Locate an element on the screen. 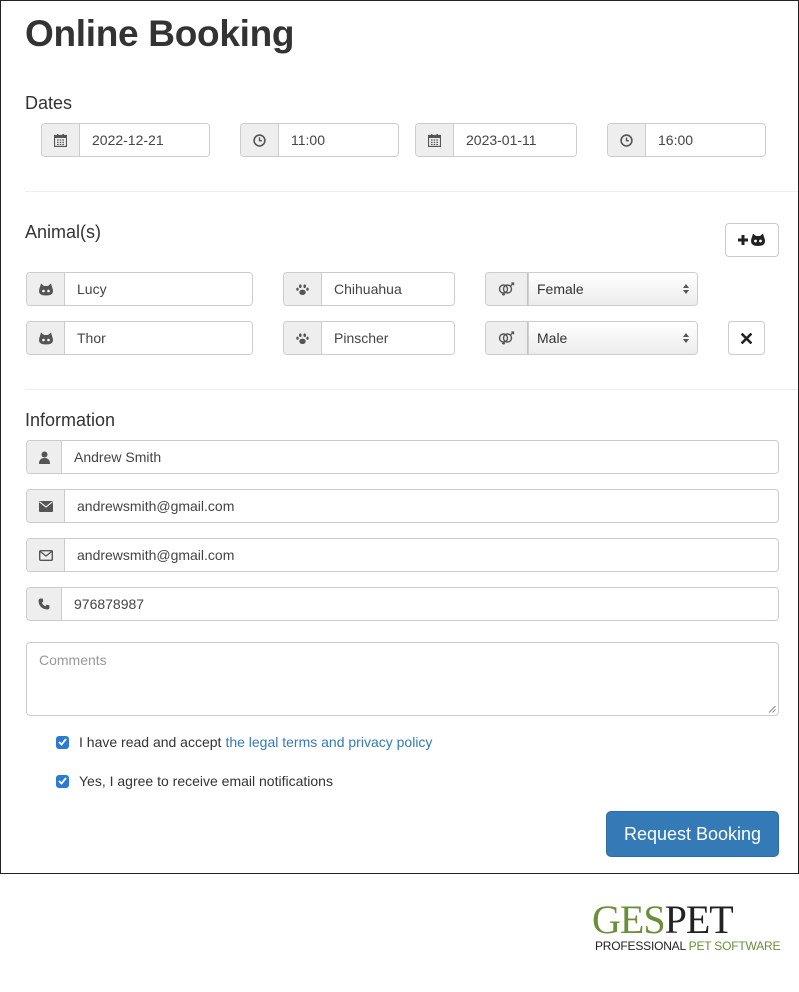  logo-wordmark: GESPET is located at coordinates (663, 919).